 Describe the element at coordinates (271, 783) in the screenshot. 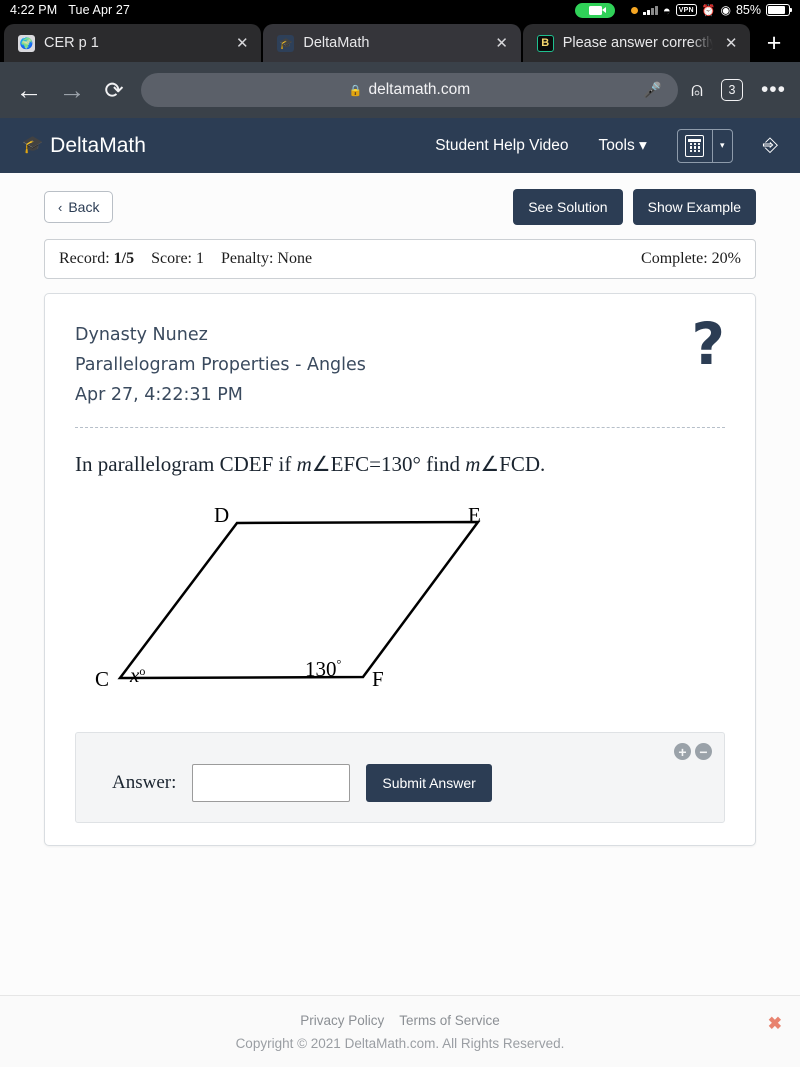

I see `answer-input` at that location.